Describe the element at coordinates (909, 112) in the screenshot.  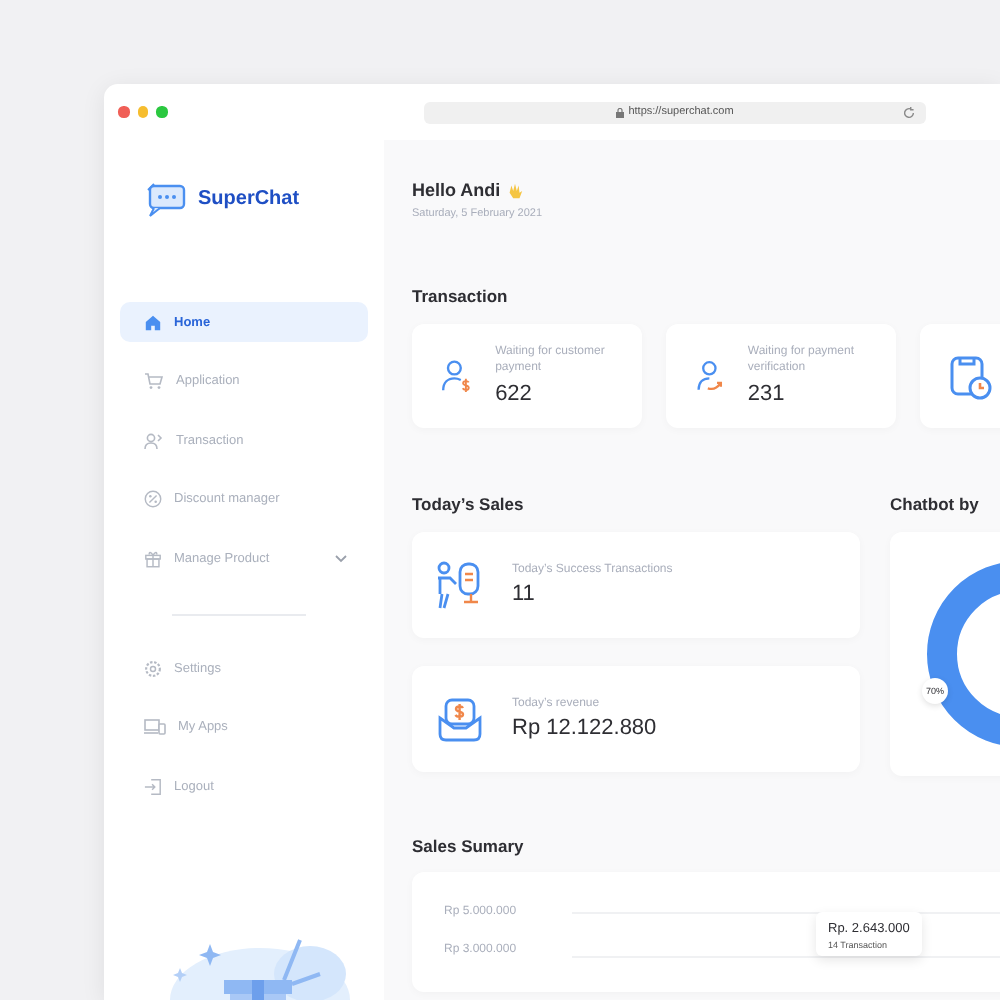
I see `reload-icon` at that location.